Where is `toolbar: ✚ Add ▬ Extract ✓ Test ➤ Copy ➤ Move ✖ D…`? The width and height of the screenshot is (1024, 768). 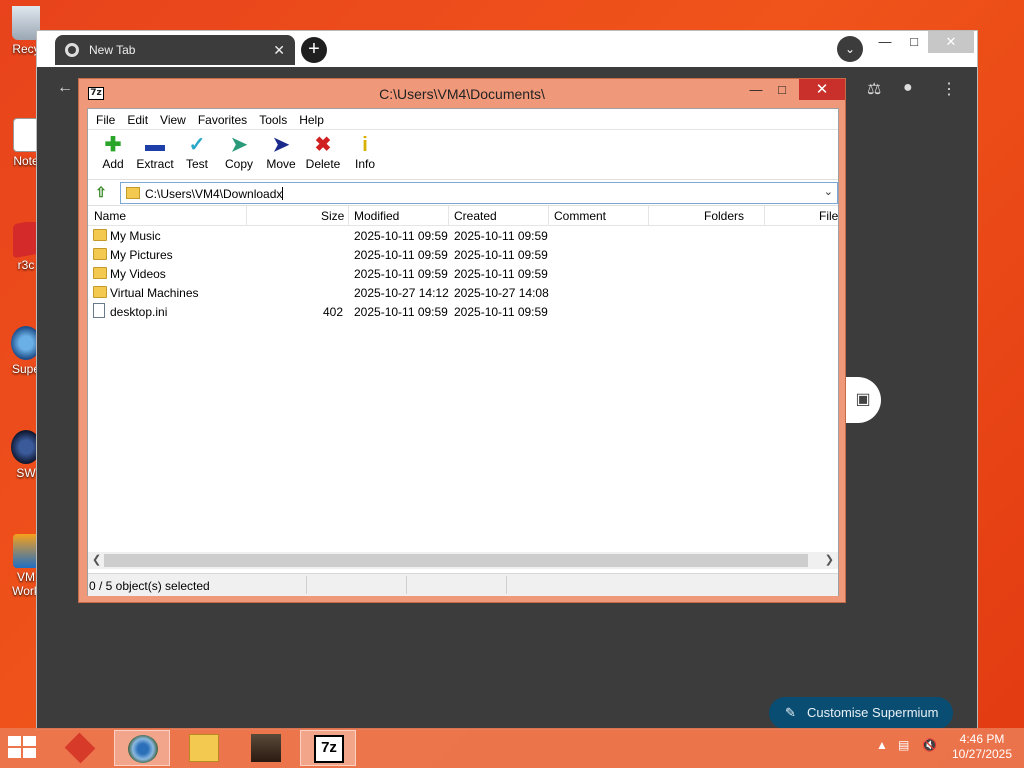 toolbar: ✚ Add ▬ Extract ✓ Test ➤ Copy ➤ Move ✖ D… is located at coordinates (463, 155).